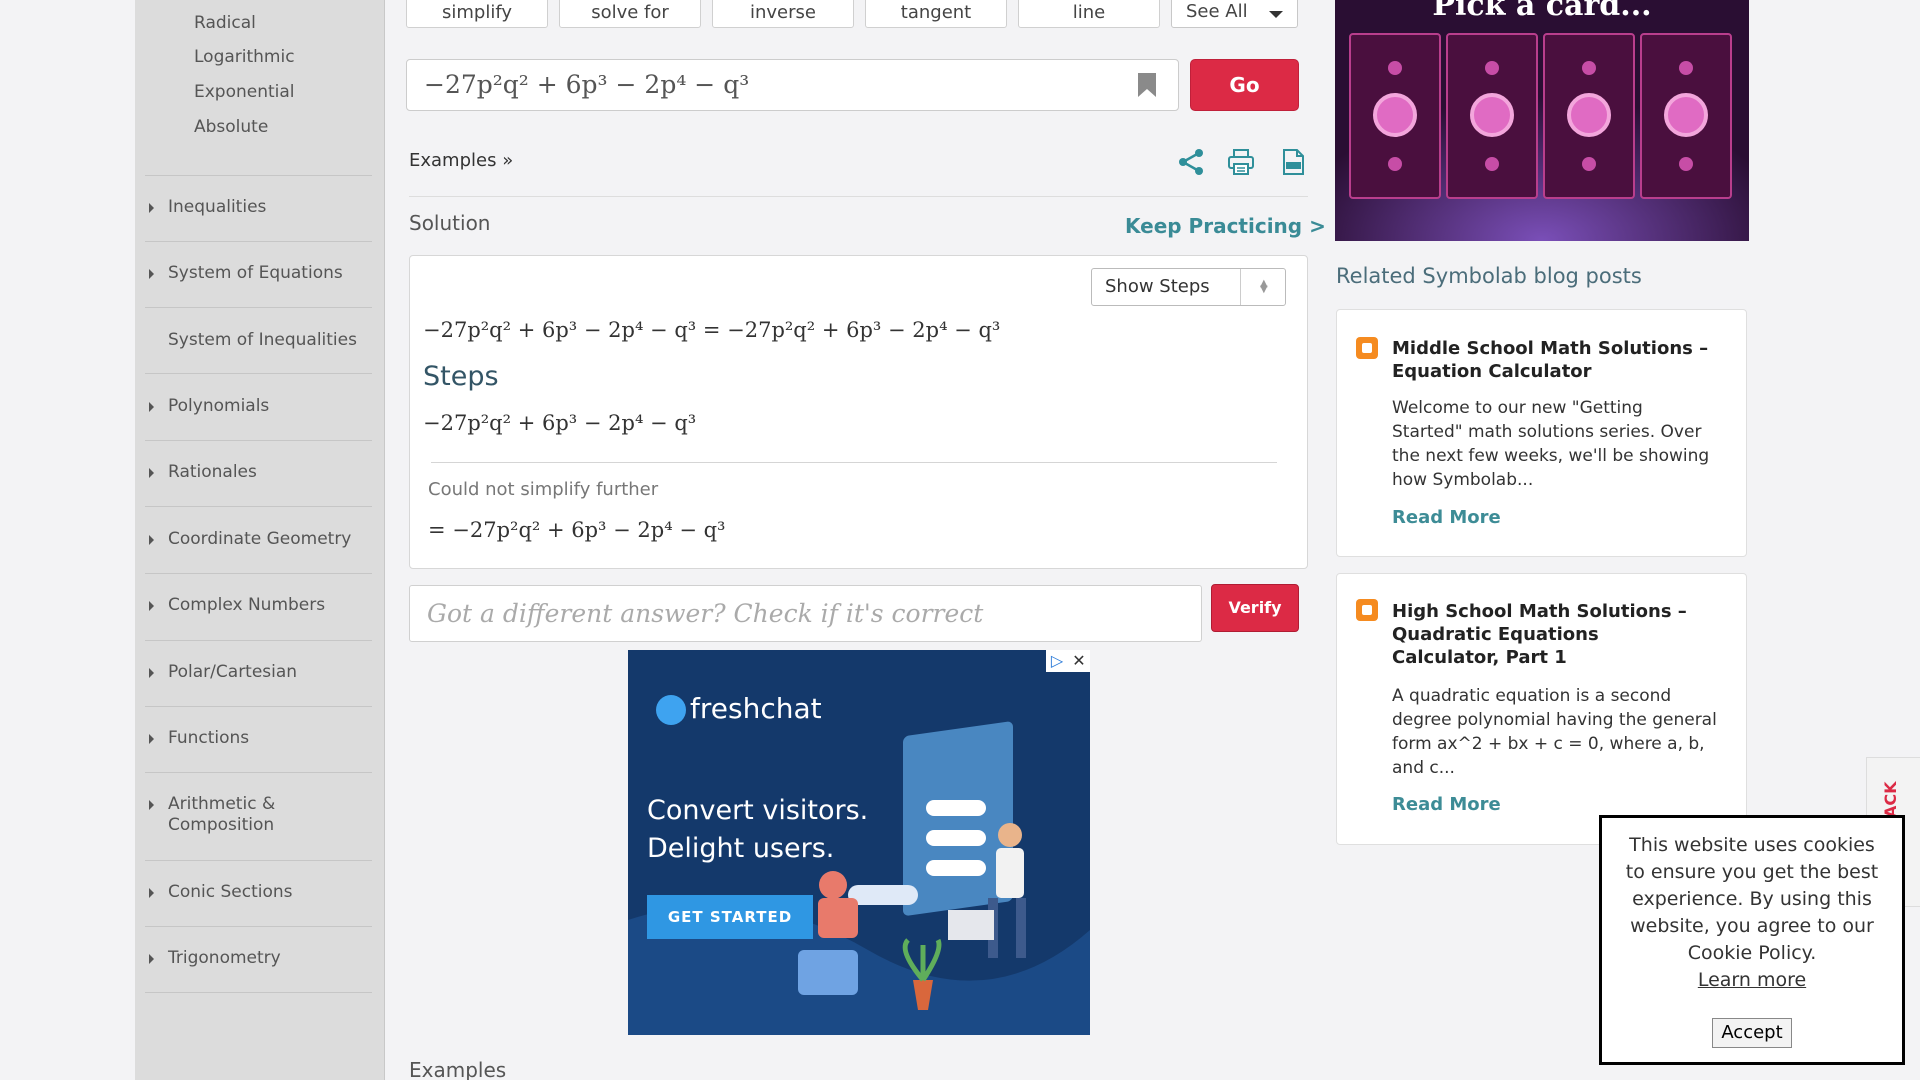 The width and height of the screenshot is (1920, 1080). I want to click on sidebar-item-label: Polar/Cartesian, so click(233, 672).